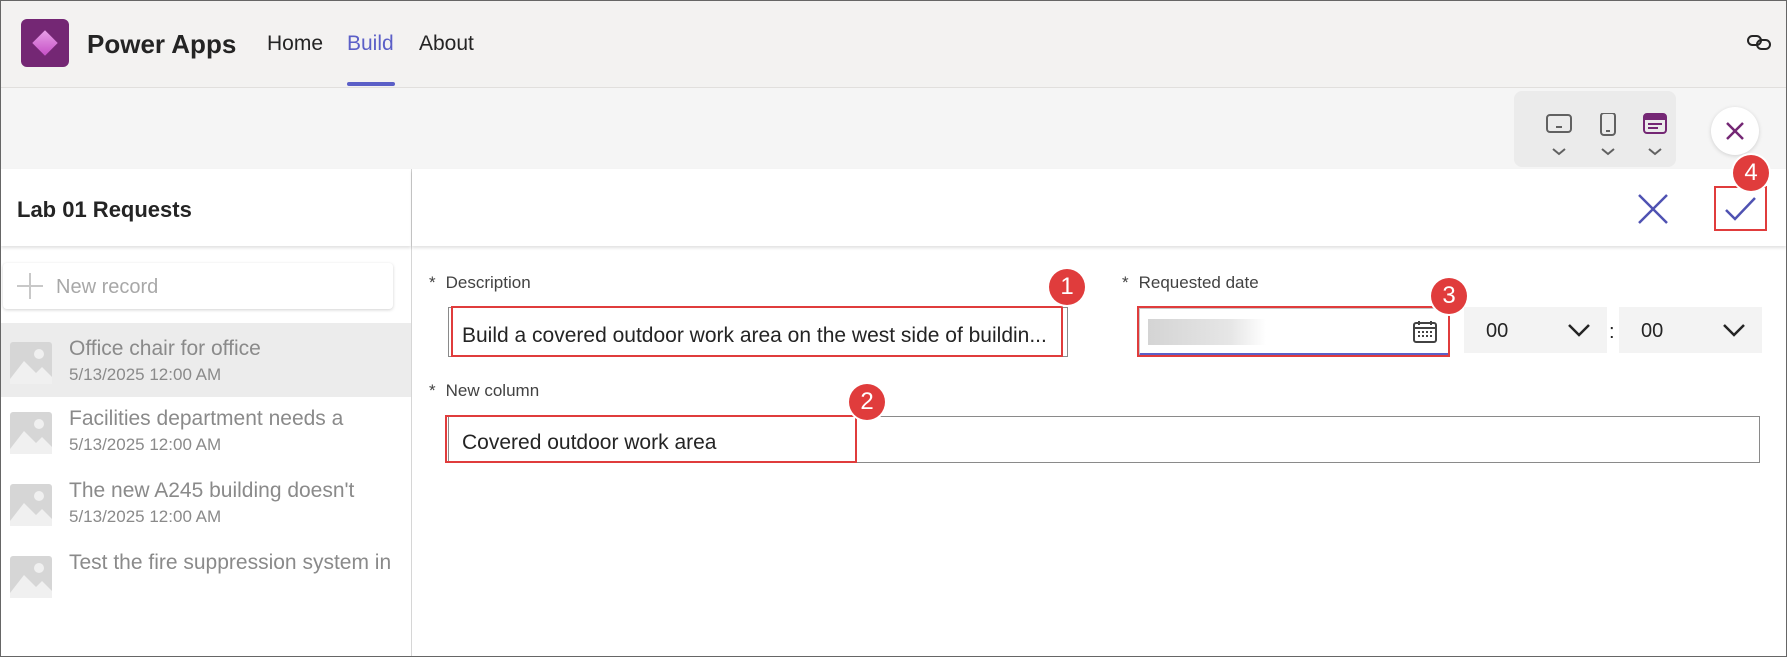 The height and width of the screenshot is (657, 1787). What do you see at coordinates (1190, 282) in the screenshot?
I see `requested-date-label: * Requested date` at bounding box center [1190, 282].